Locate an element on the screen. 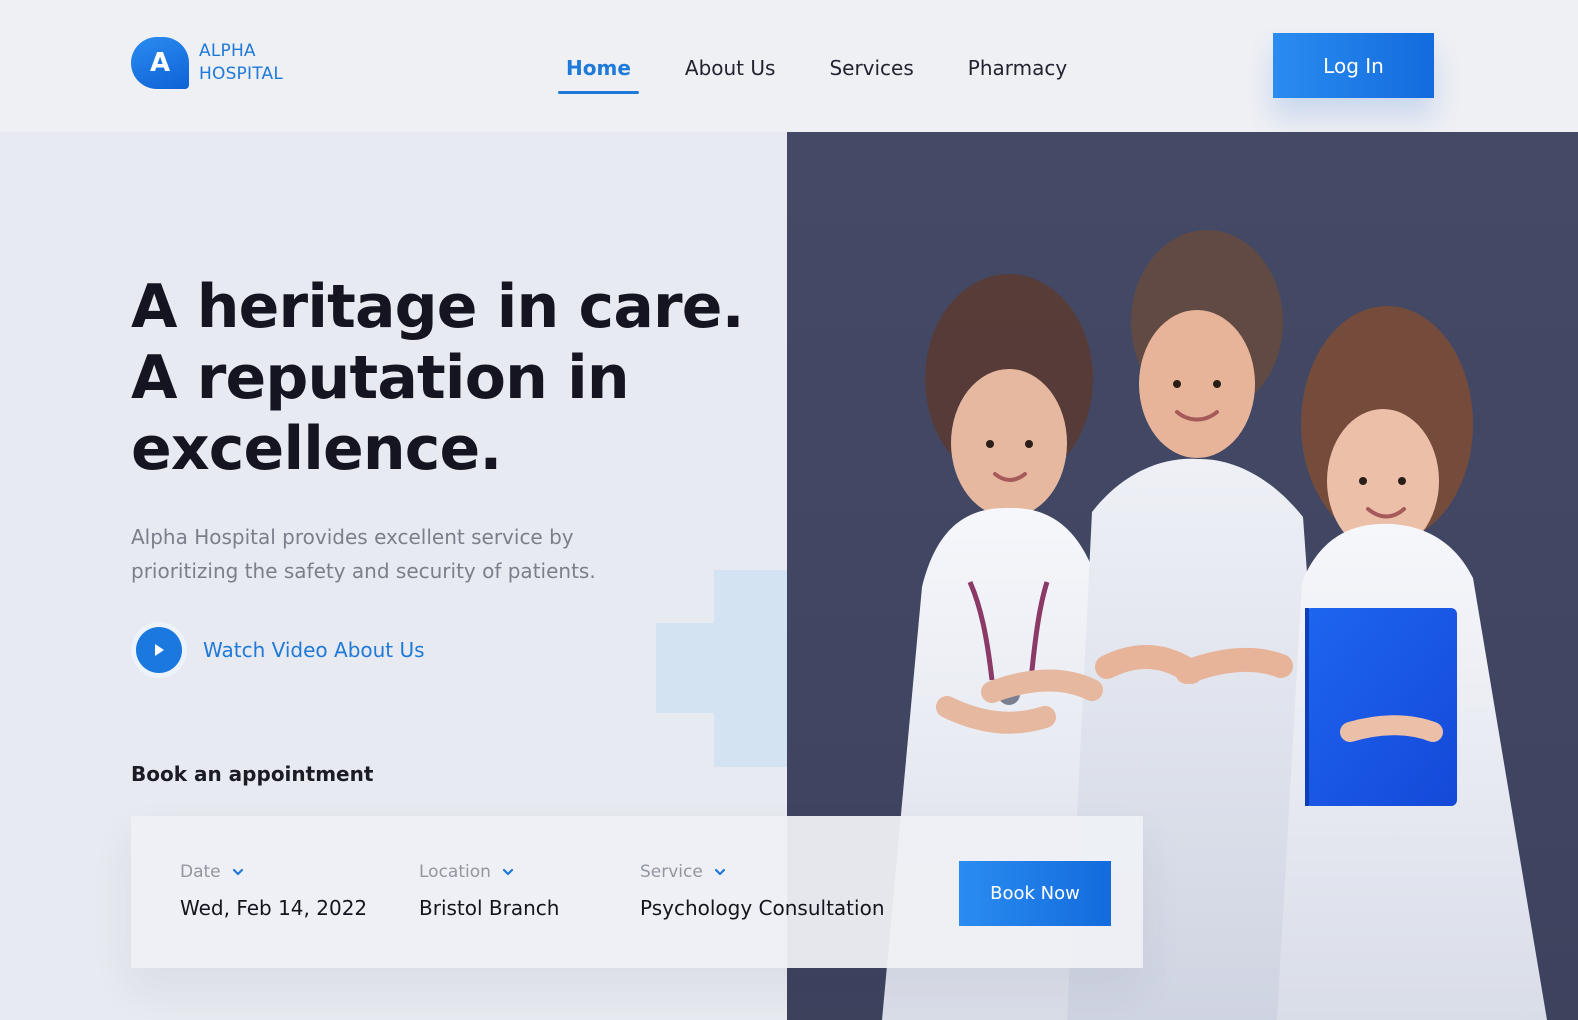 The image size is (1578, 1020). hero-title-line-3: excellence. is located at coordinates (316, 449).